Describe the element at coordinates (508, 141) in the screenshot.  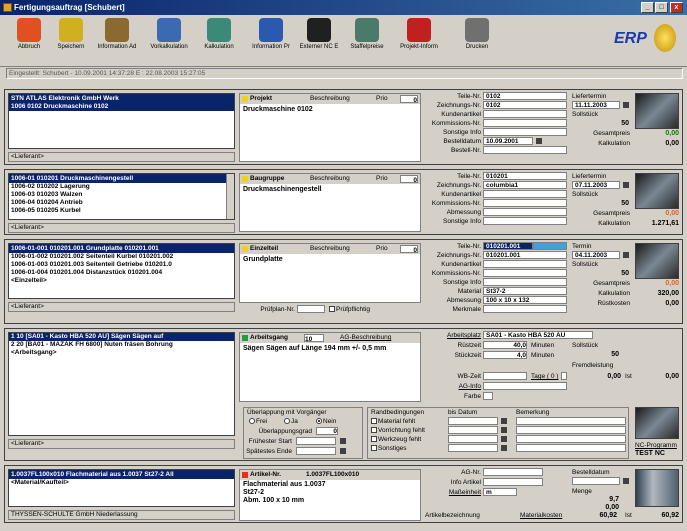
I see `order-date-field: 10.09.2001` at that location.